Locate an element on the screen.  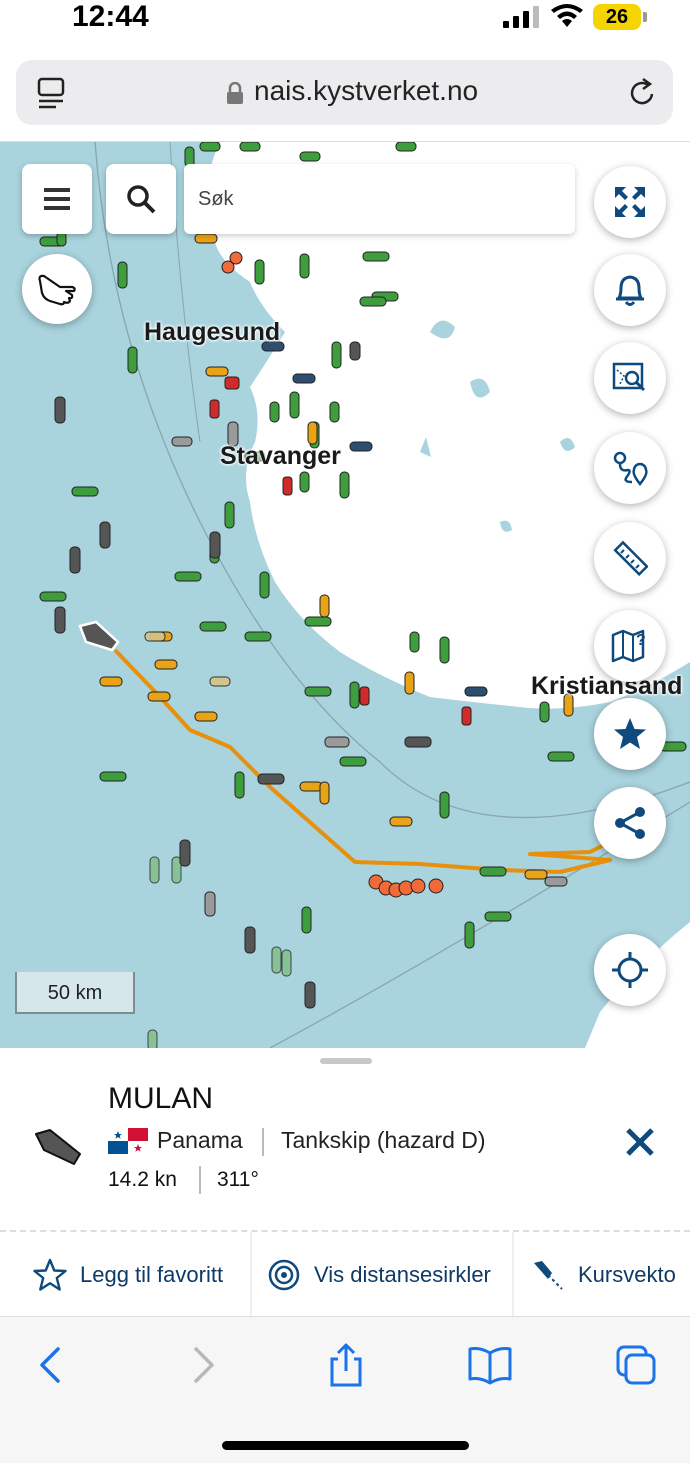
fullscreen-button is located at coordinates (630, 202).